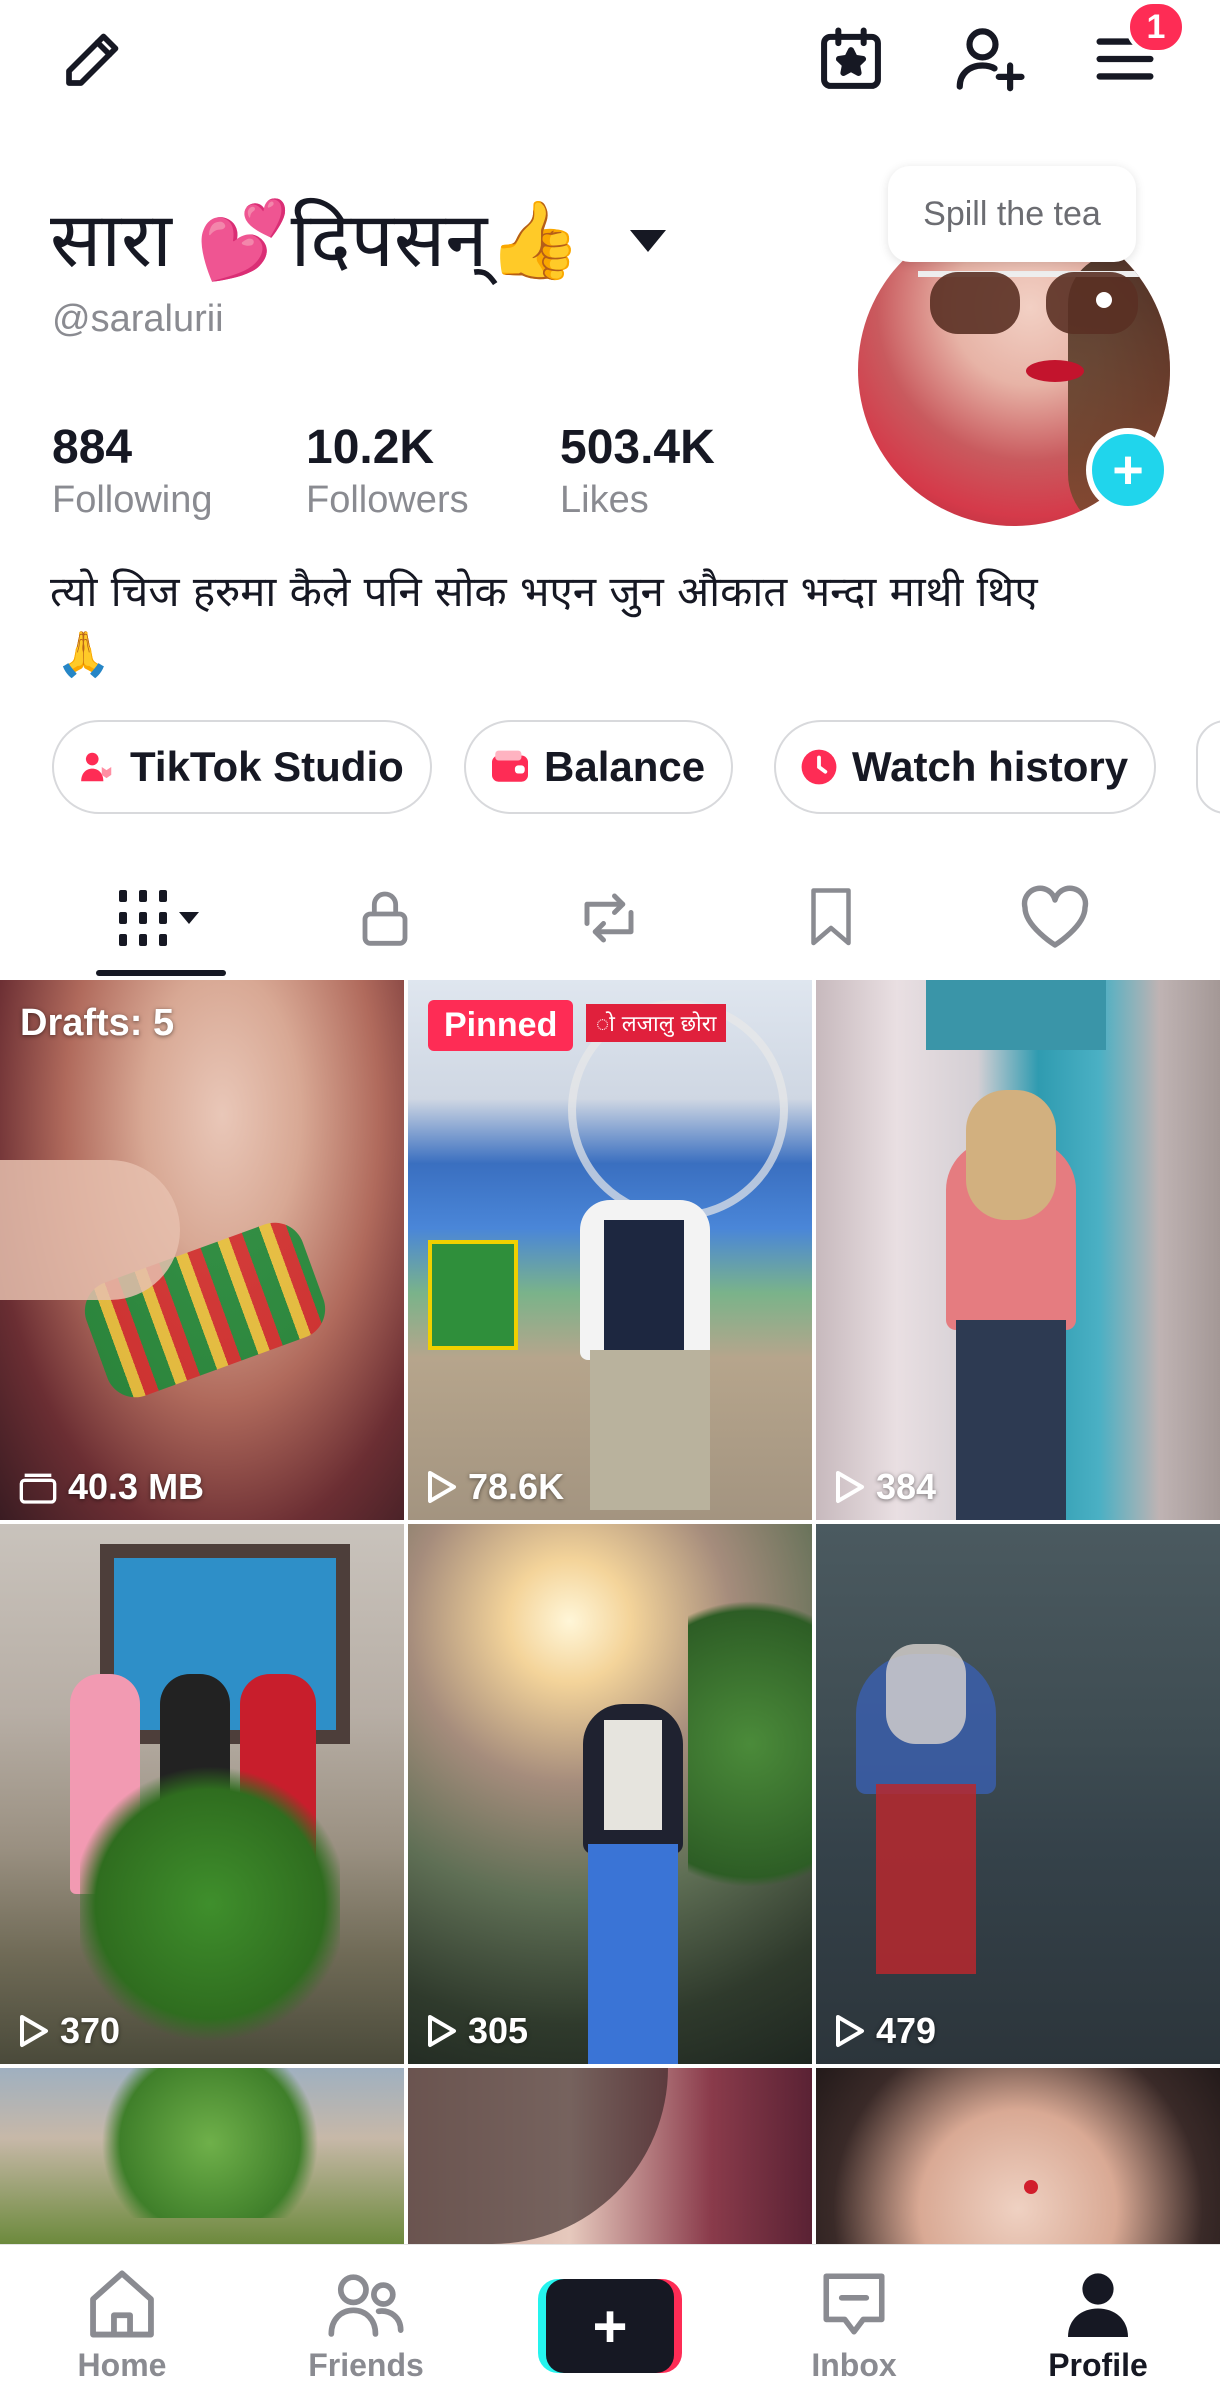 This screenshot has width=1220, height=2396. Describe the element at coordinates (93, 59) in the screenshot. I see `edit-pencil-icon` at that location.